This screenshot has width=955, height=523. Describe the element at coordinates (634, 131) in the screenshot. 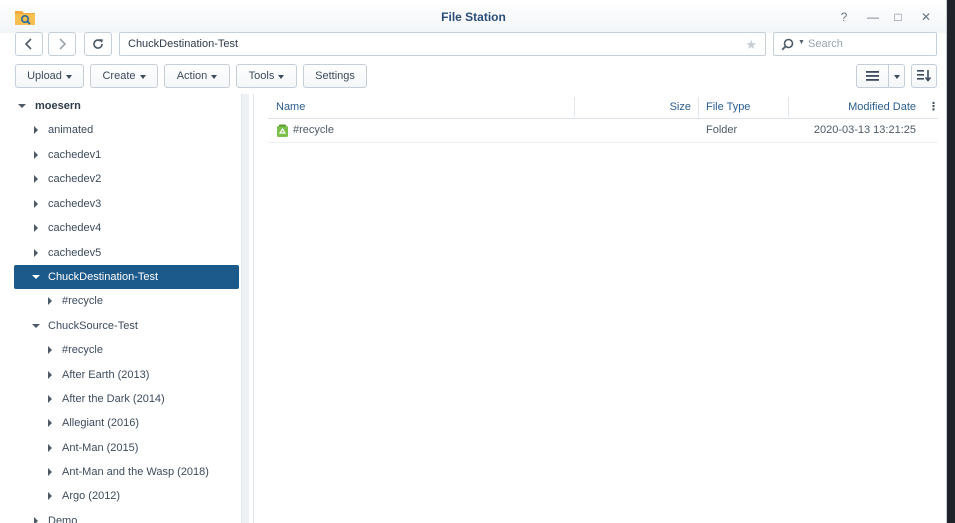

I see `file-size` at that location.